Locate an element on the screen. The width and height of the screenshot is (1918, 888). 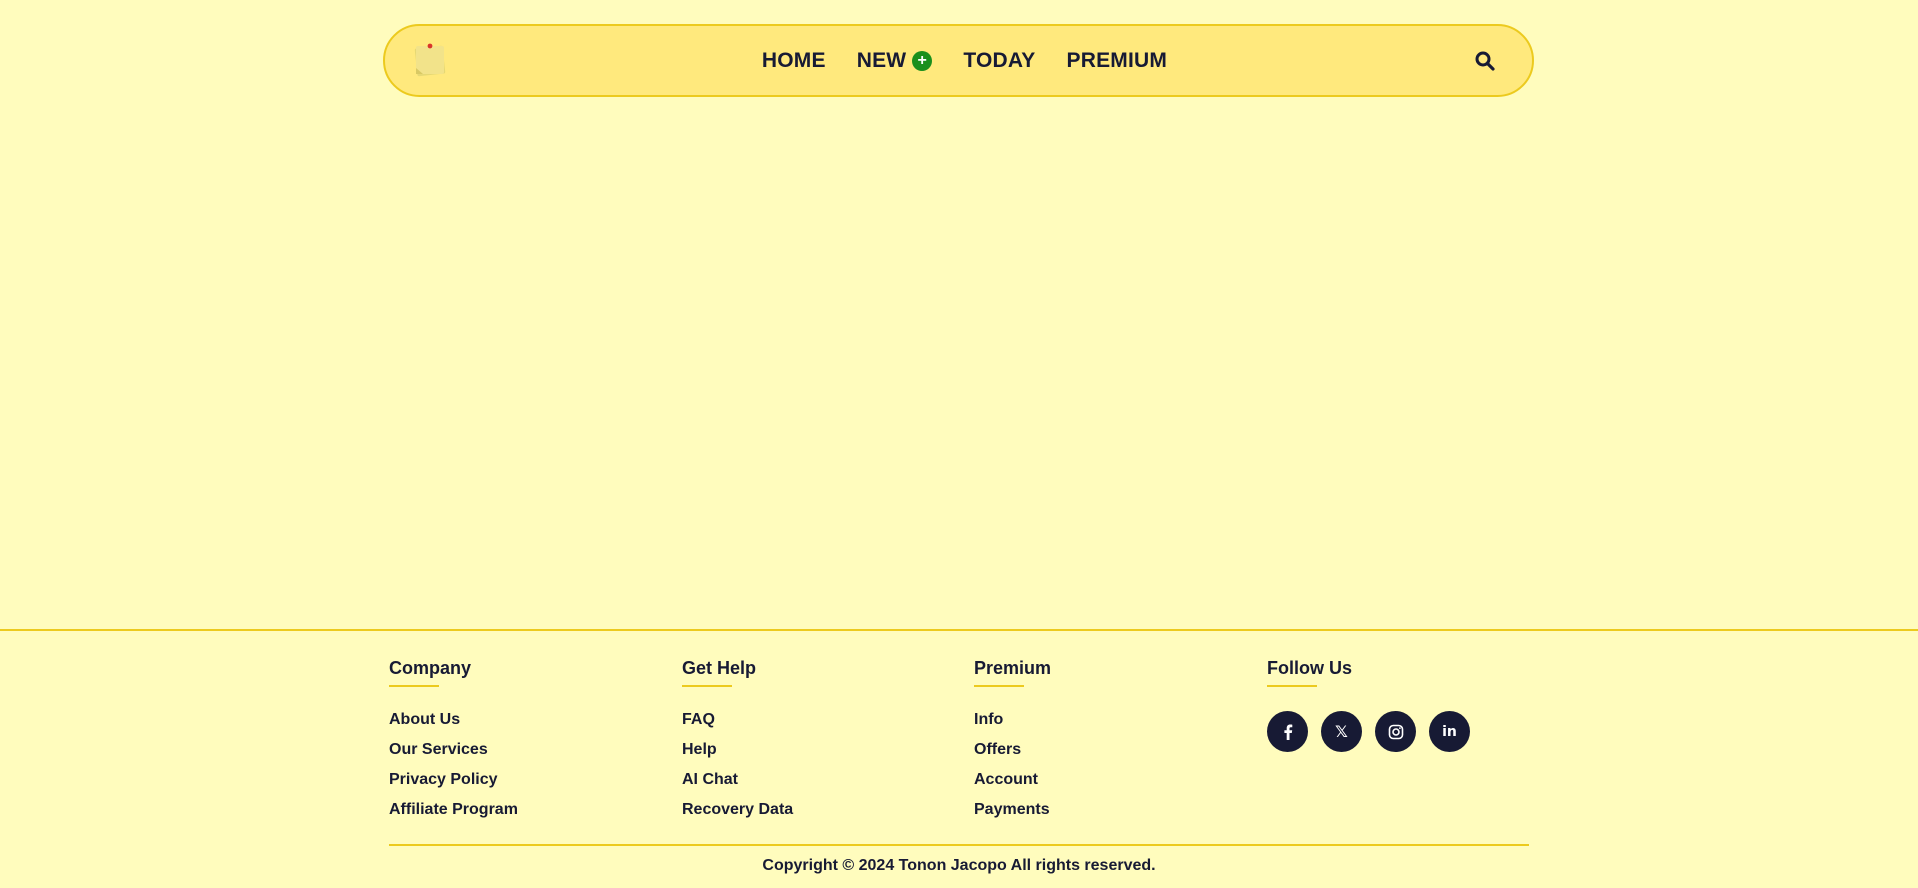
footer-link-faq: FAQ is located at coordinates (698, 719).